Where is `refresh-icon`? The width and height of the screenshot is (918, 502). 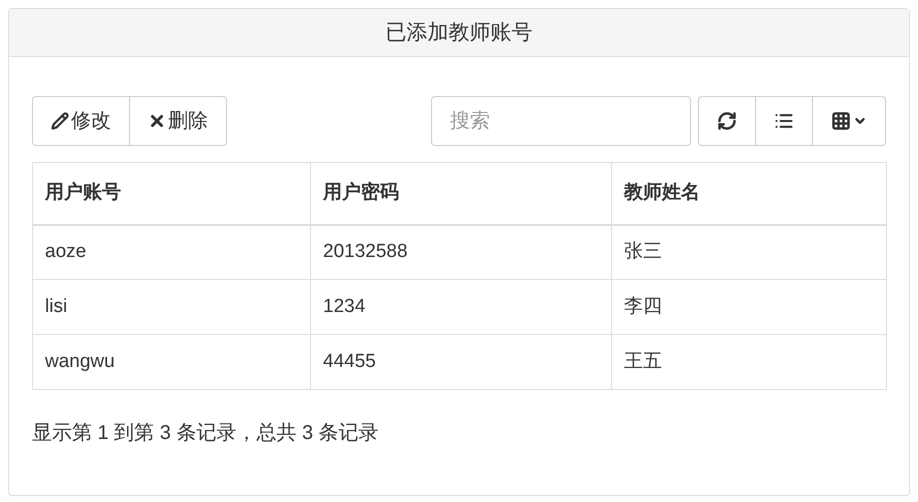 refresh-icon is located at coordinates (727, 121).